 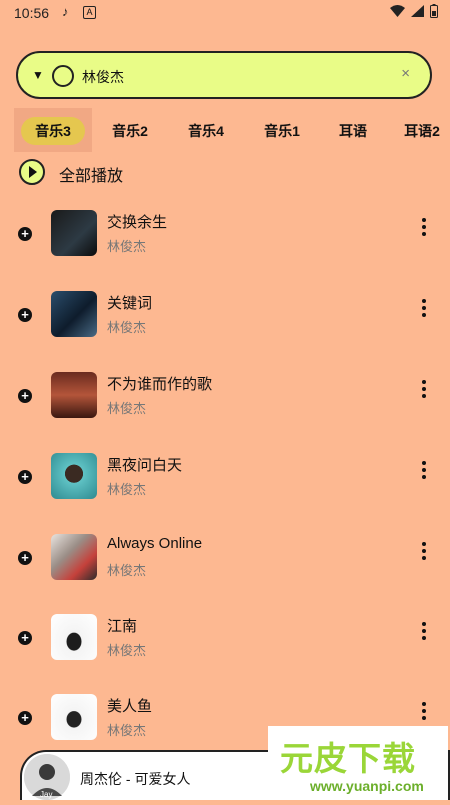 I want to click on tab-music3: 音乐3, so click(x=53, y=131).